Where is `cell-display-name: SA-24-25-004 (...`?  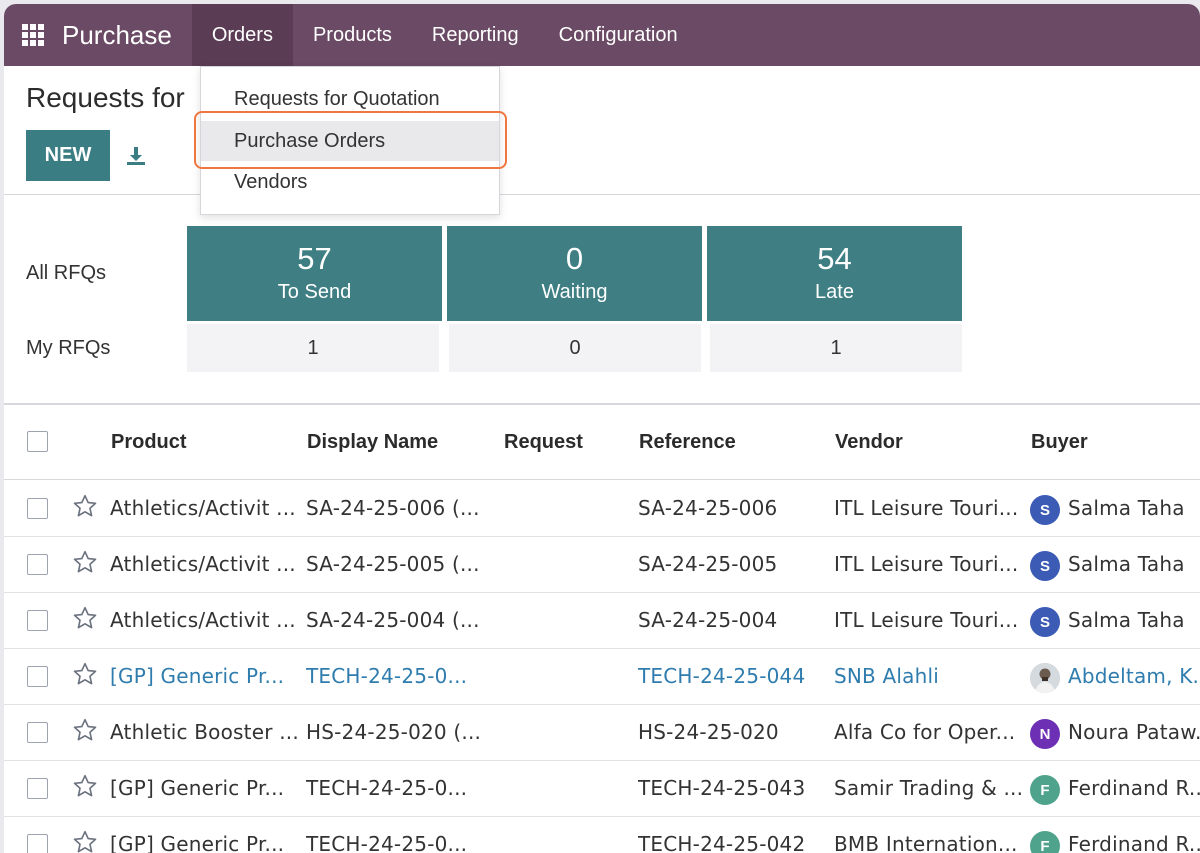
cell-display-name: SA-24-25-004 (... is located at coordinates (393, 620).